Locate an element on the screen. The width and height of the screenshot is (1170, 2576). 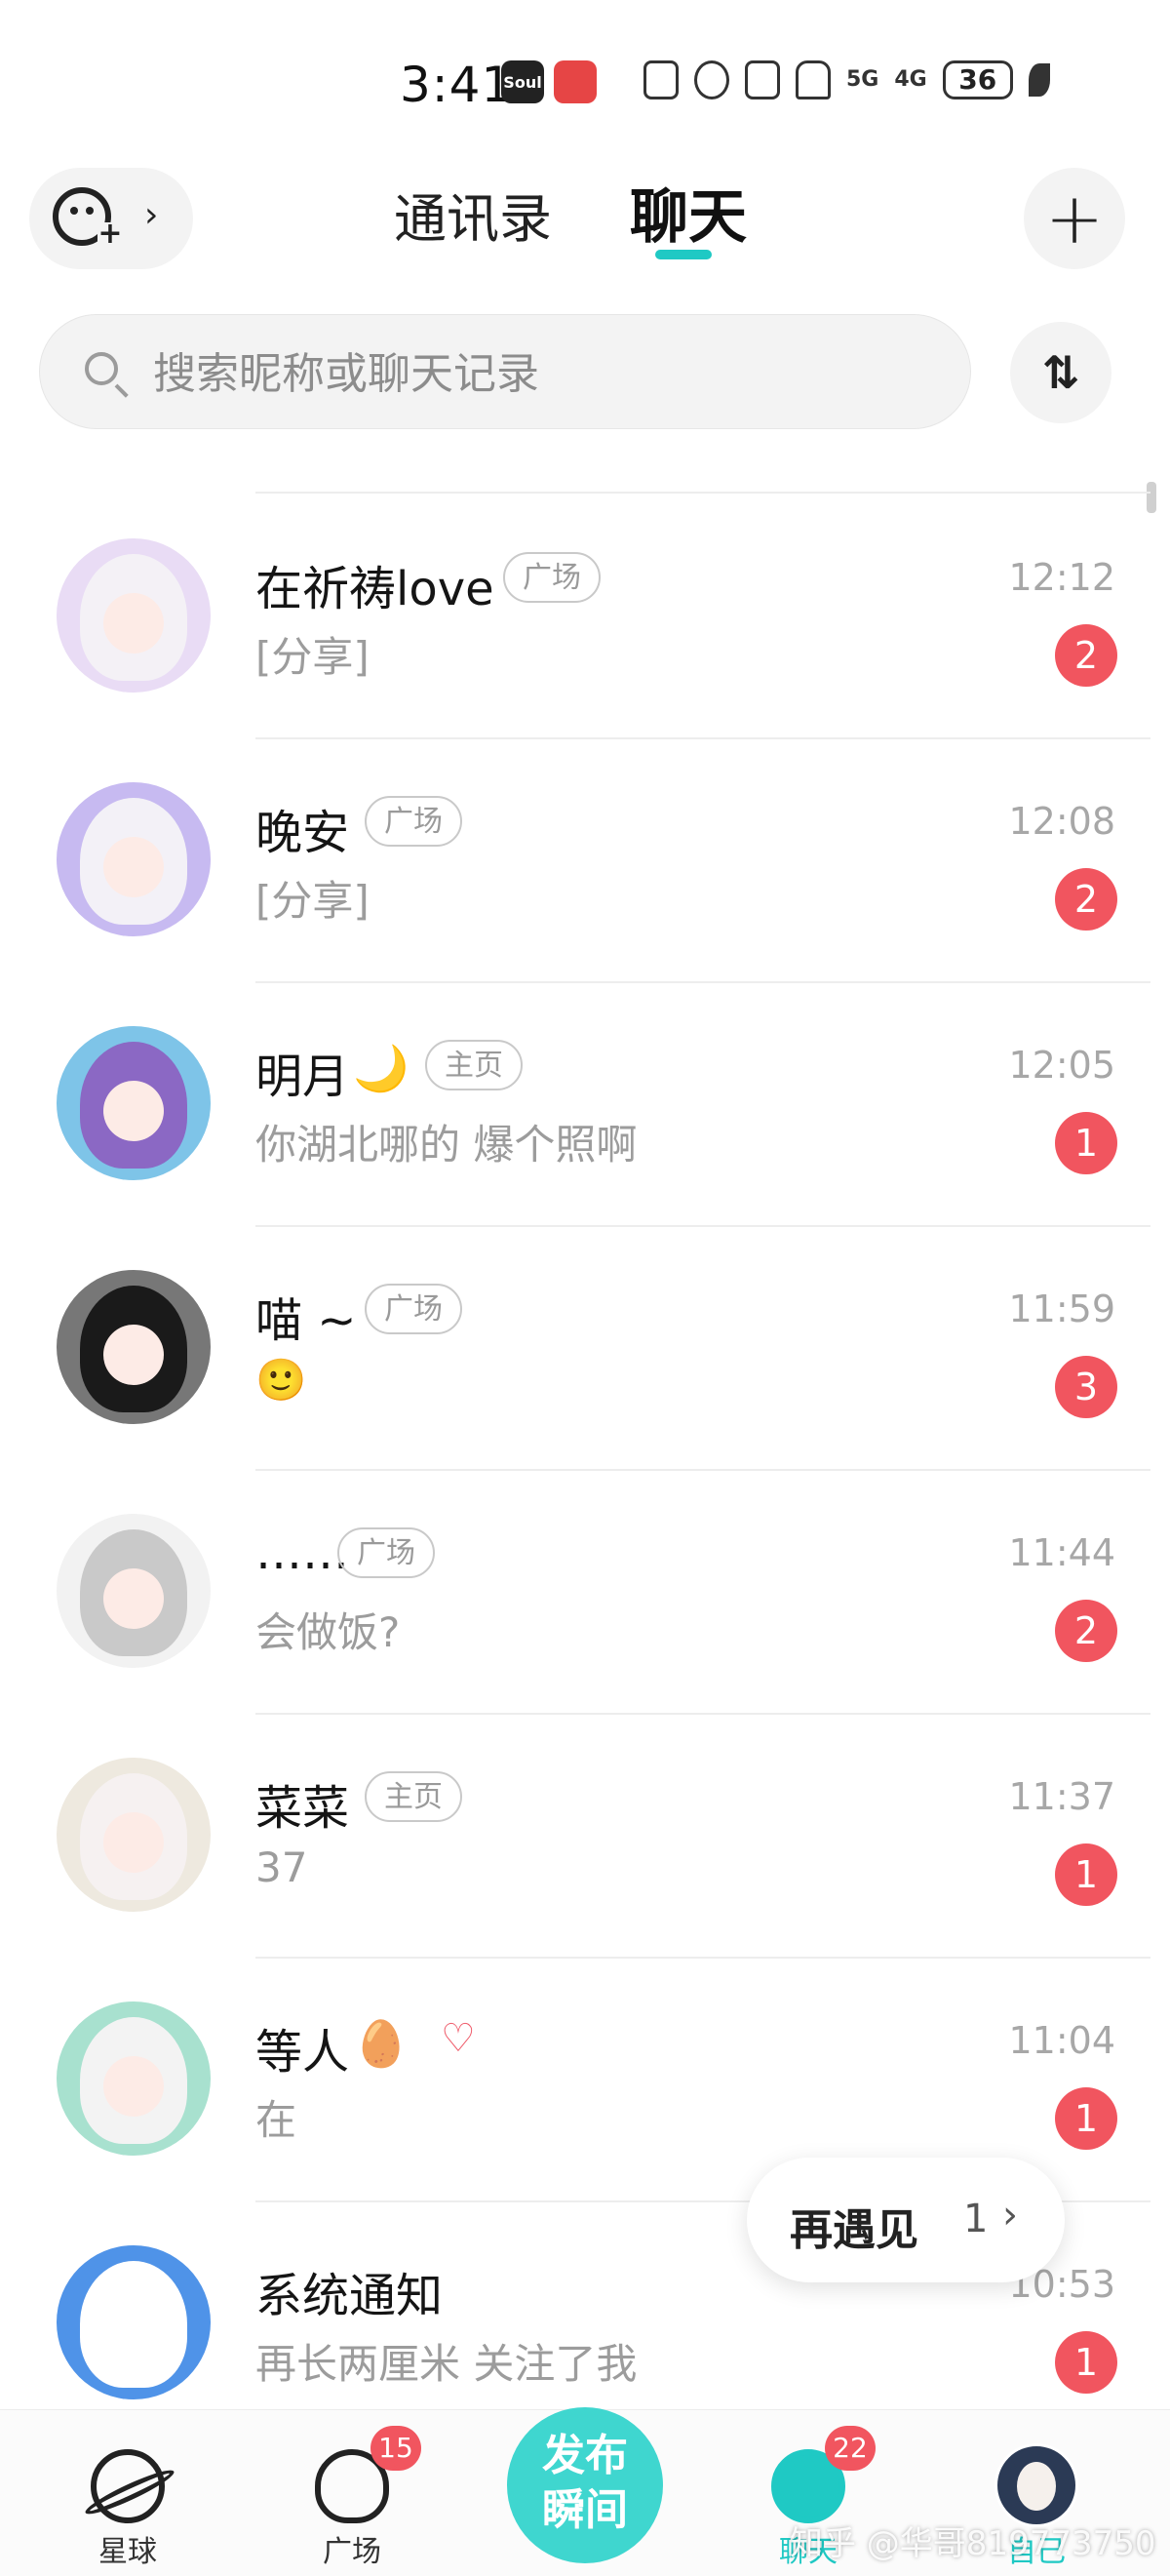
chat-name: 喵 ~ is located at coordinates (306, 1320).